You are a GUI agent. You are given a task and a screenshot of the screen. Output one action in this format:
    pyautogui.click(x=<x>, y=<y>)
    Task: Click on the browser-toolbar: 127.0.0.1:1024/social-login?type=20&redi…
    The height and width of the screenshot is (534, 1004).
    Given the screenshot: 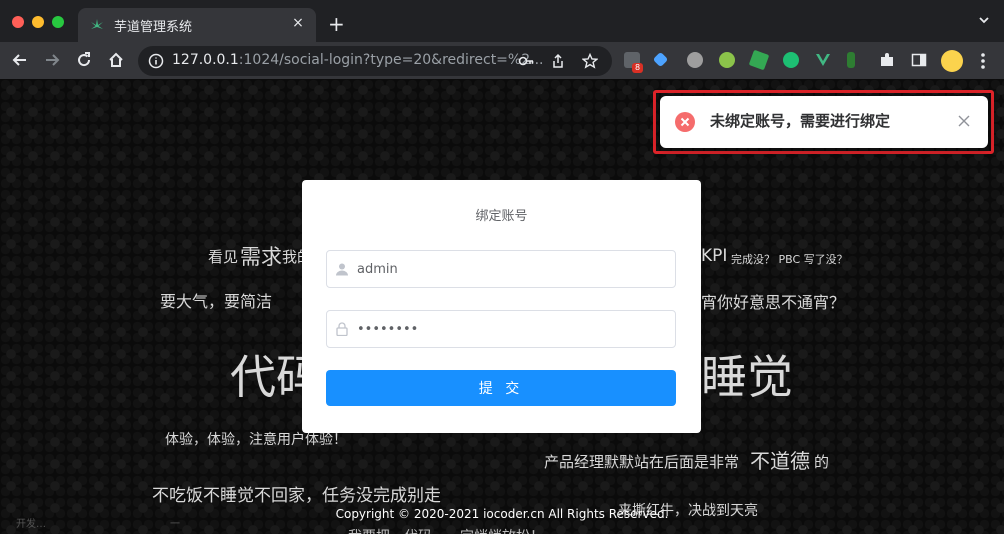 What is the action you would take?
    pyautogui.click(x=502, y=60)
    